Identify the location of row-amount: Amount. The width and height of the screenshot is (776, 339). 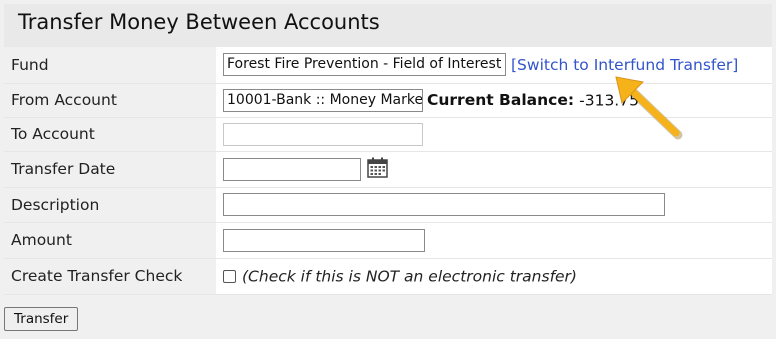
(388, 240).